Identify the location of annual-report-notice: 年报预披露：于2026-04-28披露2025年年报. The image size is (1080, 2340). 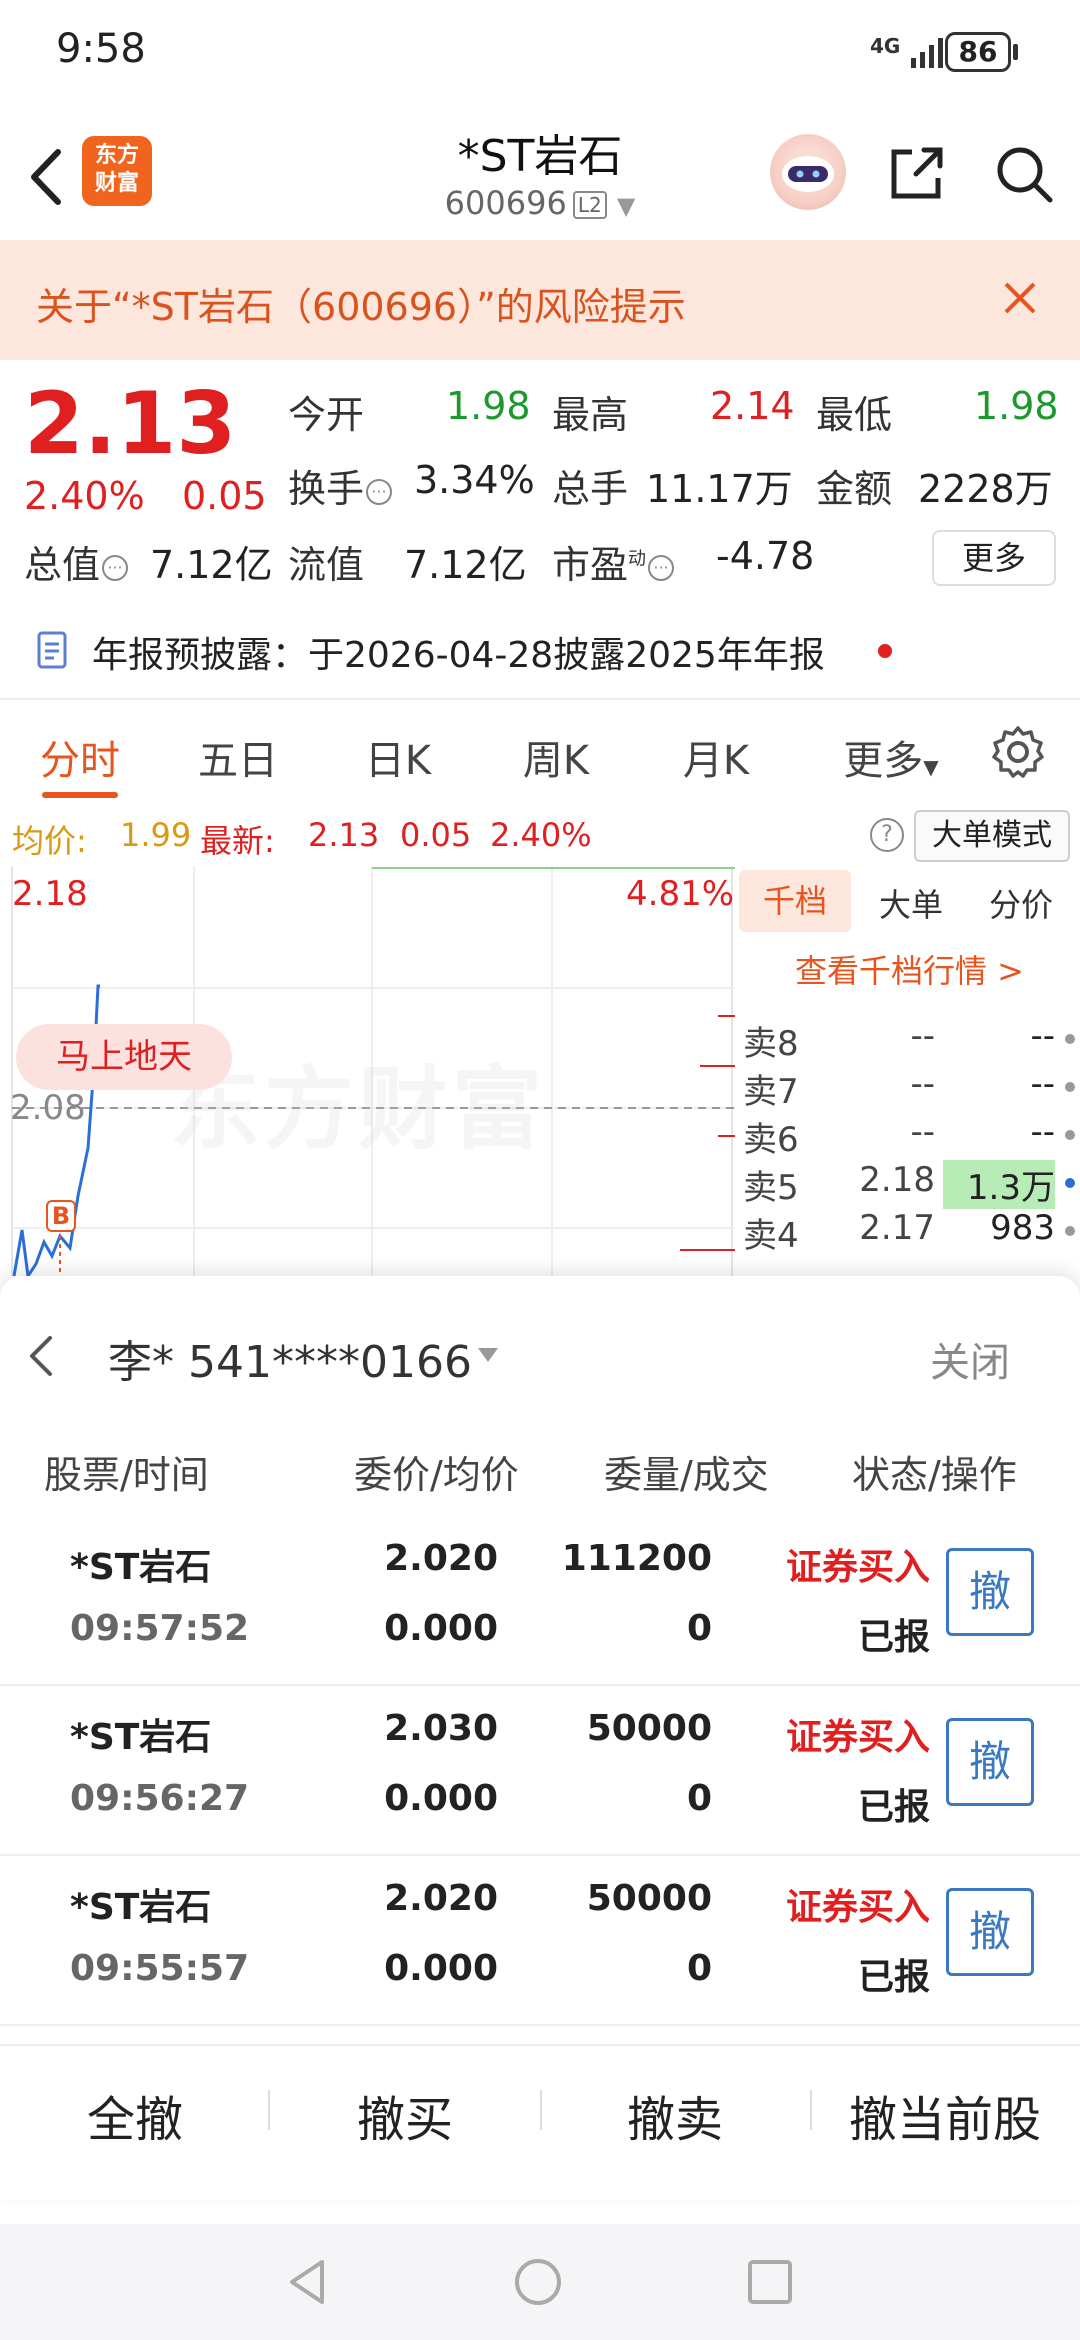
(546, 651).